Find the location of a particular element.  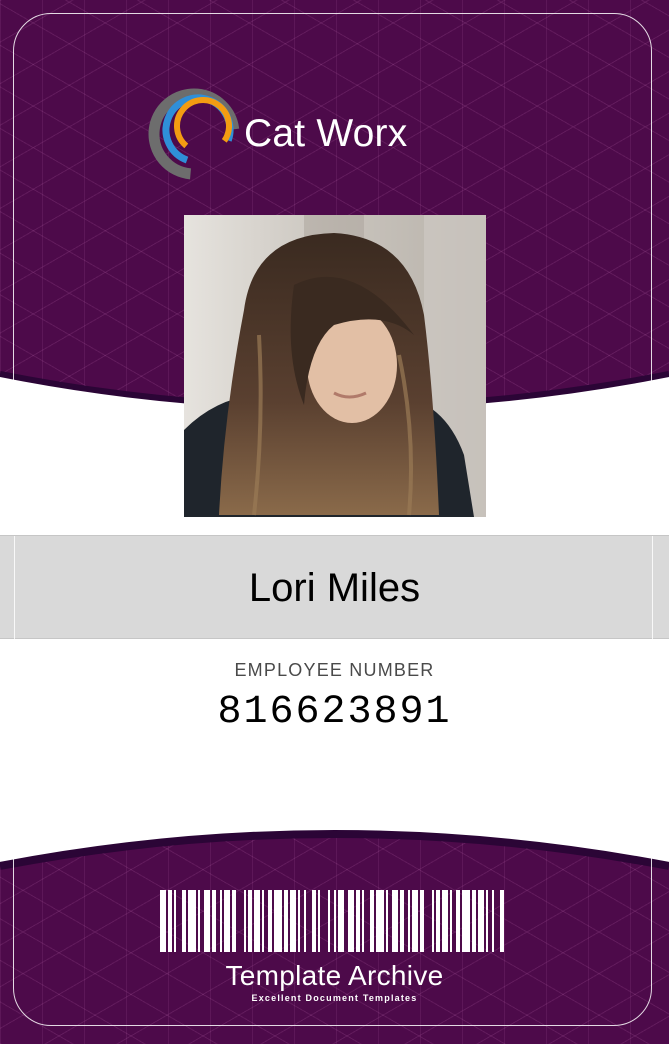

company-logo: Cat Worx is located at coordinates (298, 134).